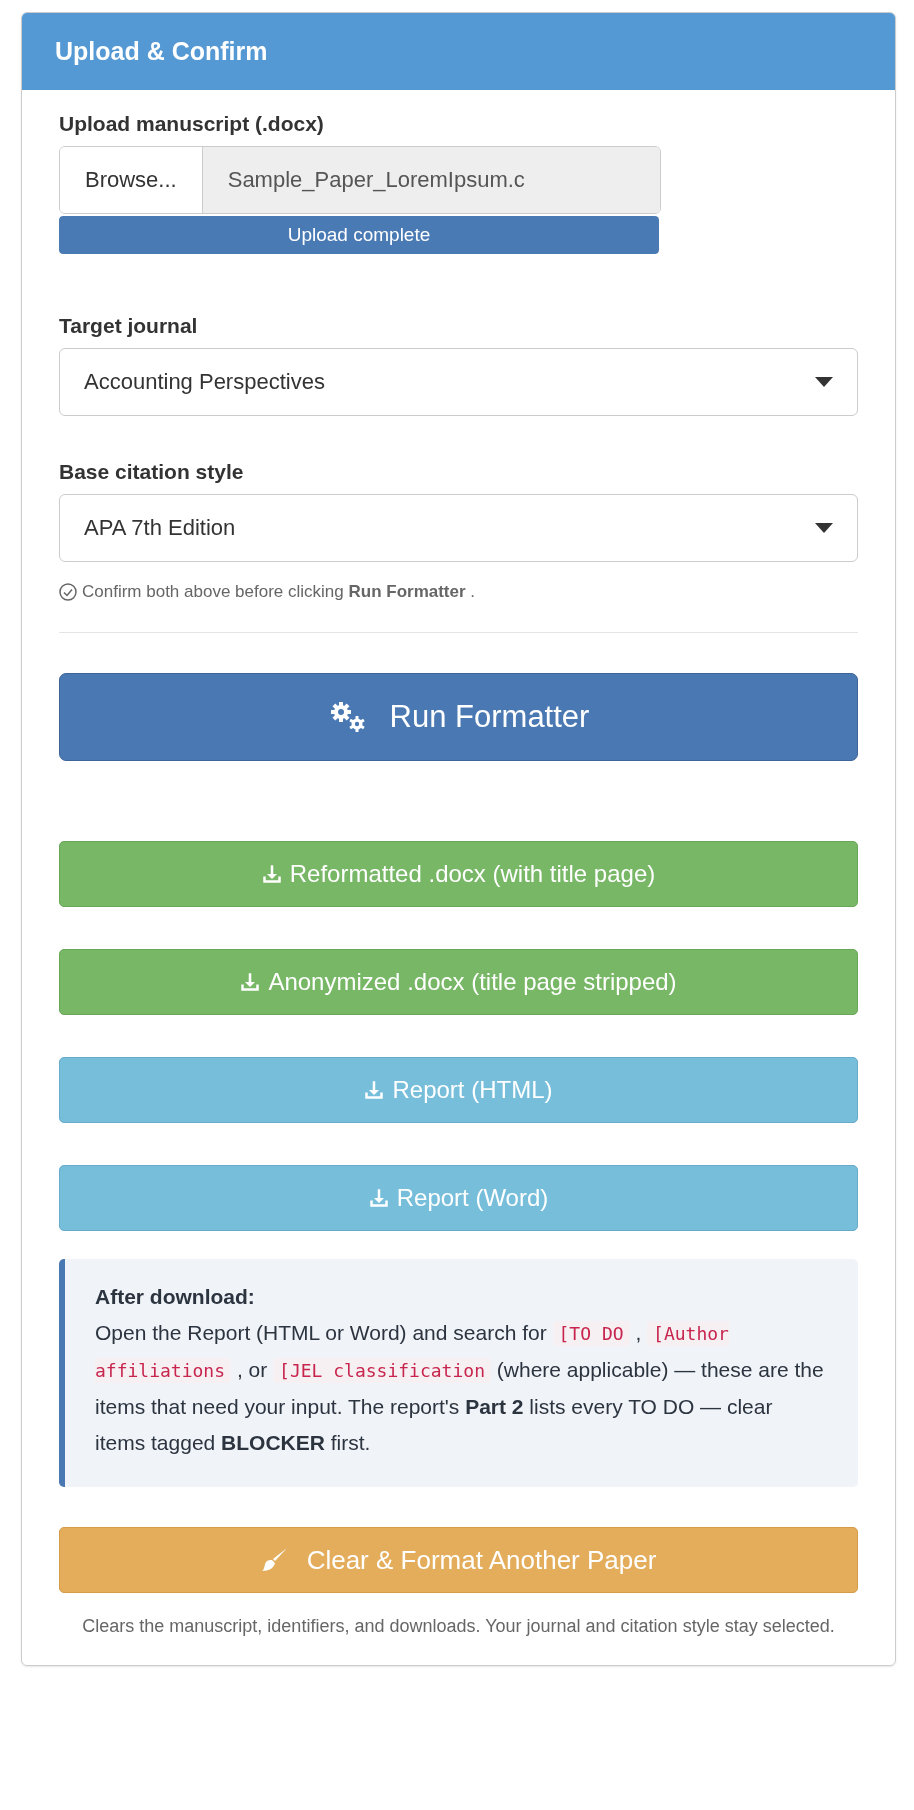  What do you see at coordinates (68, 592) in the screenshot?
I see `check-circle-icon` at bounding box center [68, 592].